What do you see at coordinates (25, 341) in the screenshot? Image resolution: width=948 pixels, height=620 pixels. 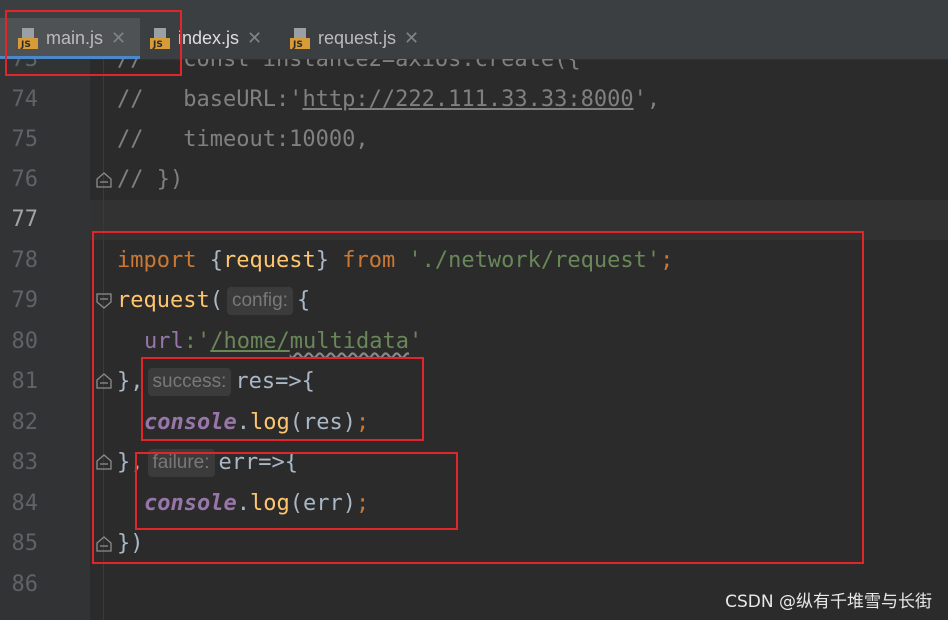 I see `line-number: 80` at bounding box center [25, 341].